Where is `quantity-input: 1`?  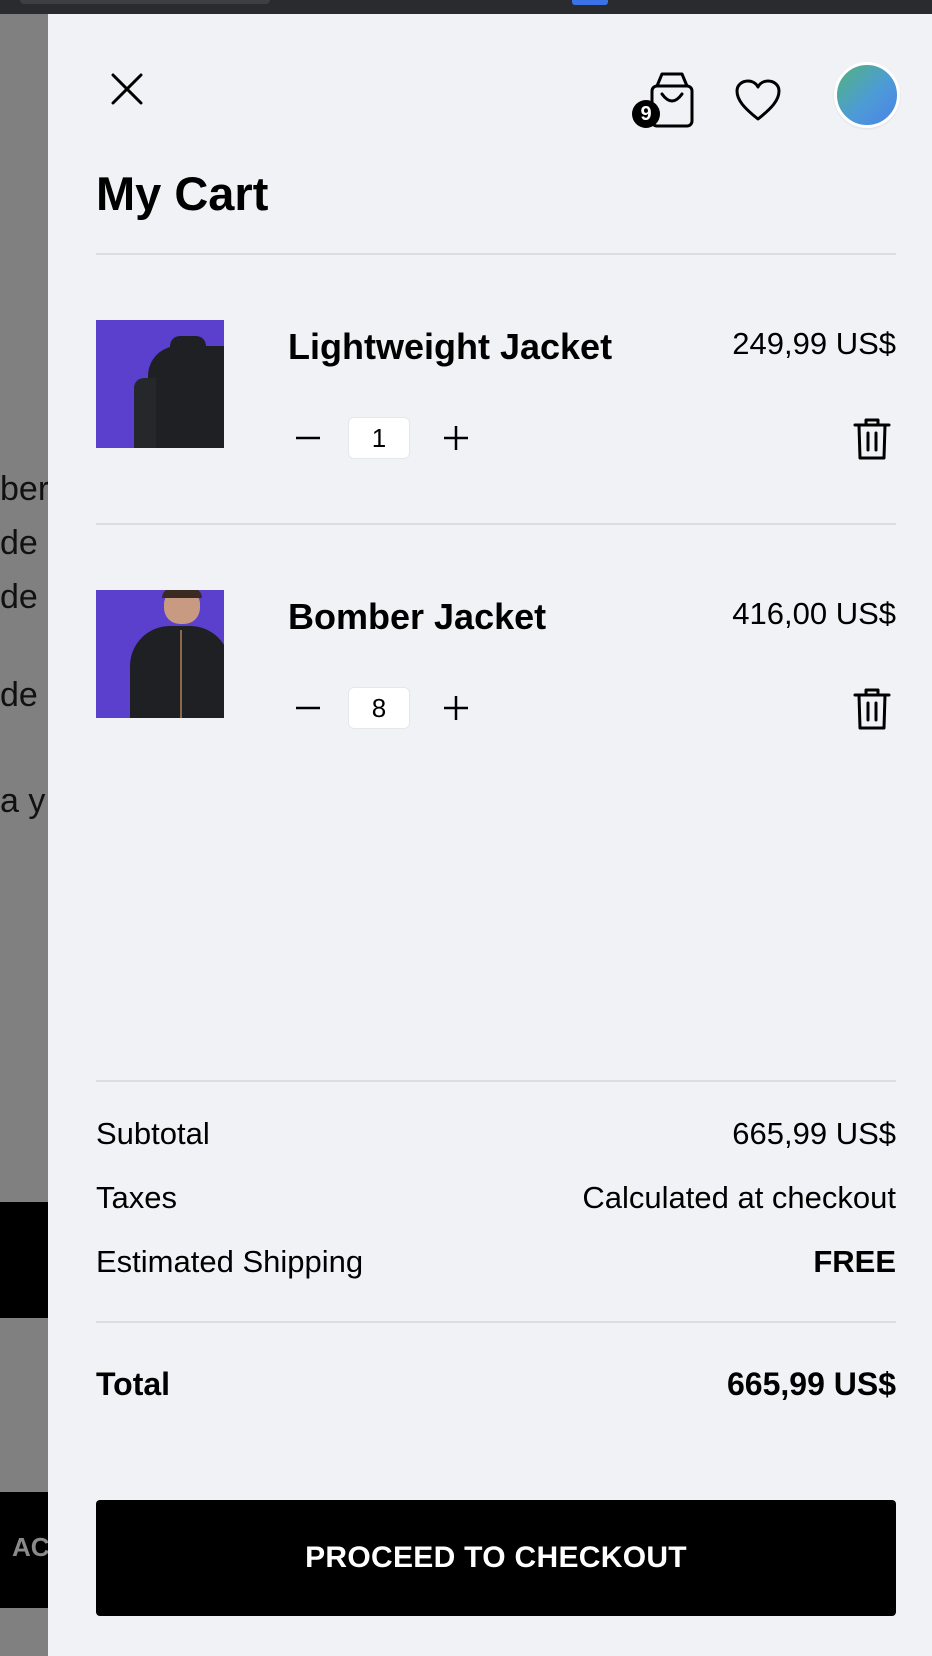
quantity-input: 1 is located at coordinates (379, 438).